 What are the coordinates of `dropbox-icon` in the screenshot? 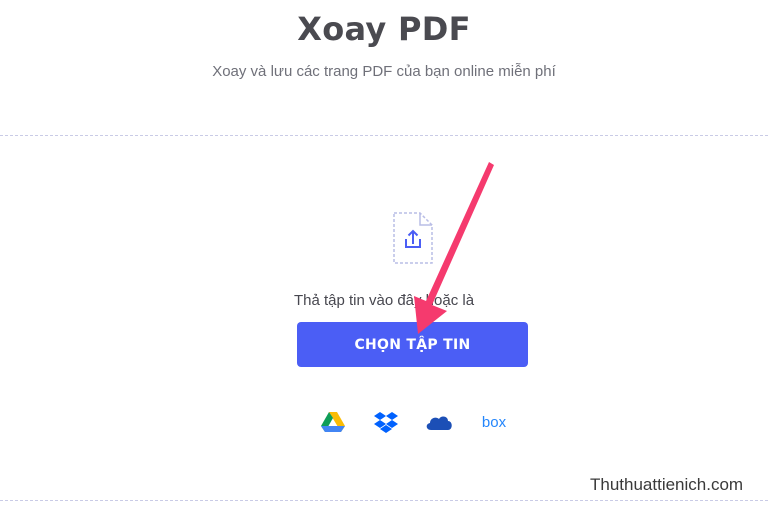 It's located at (386, 422).